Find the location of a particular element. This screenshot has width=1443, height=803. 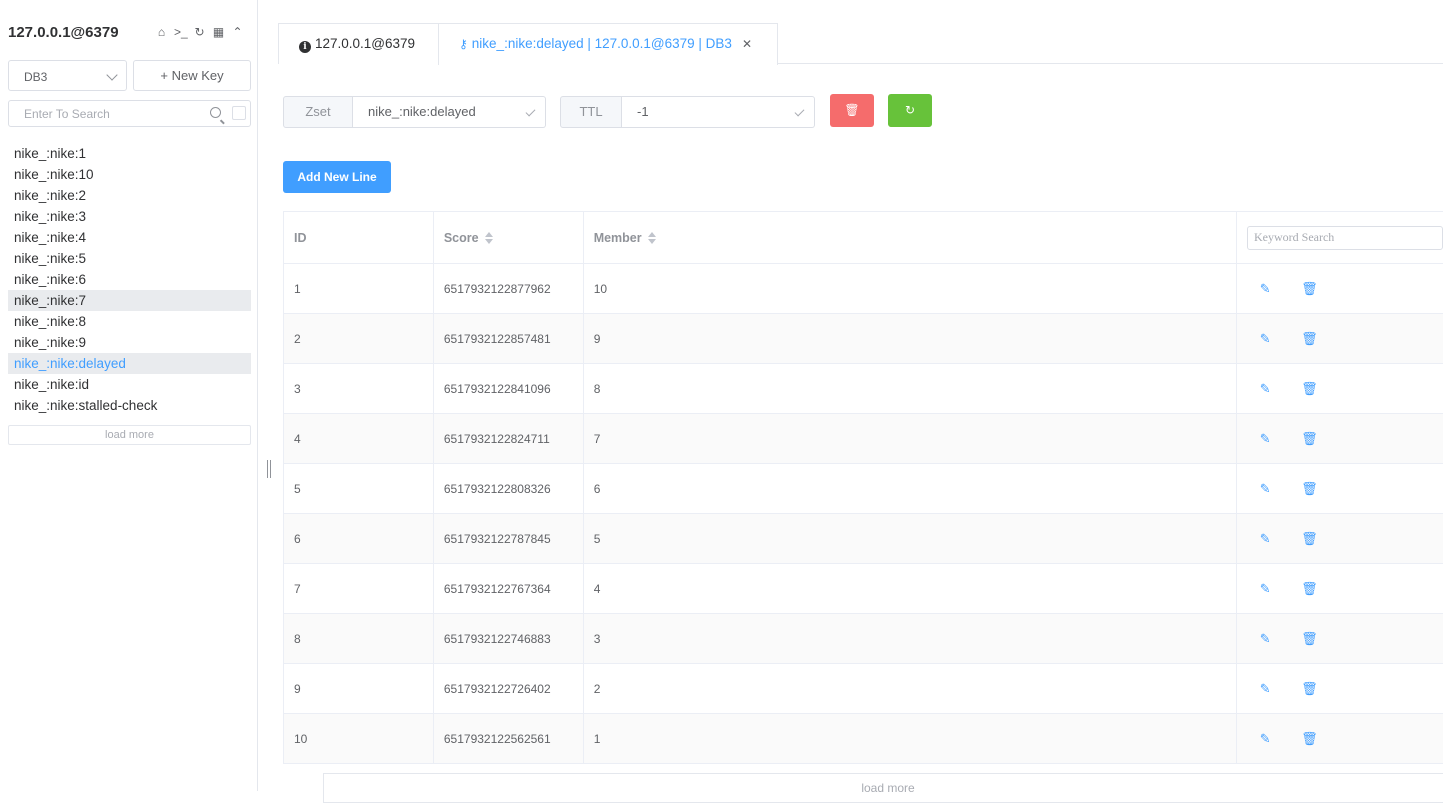

table-row: 3 6517932122841096 8 ✎ 🗑 is located at coordinates (863, 389).